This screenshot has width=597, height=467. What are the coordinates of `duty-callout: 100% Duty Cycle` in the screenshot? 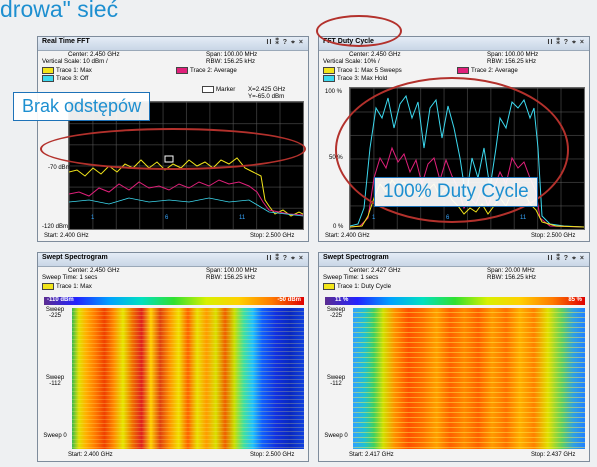 It's located at (456, 192).